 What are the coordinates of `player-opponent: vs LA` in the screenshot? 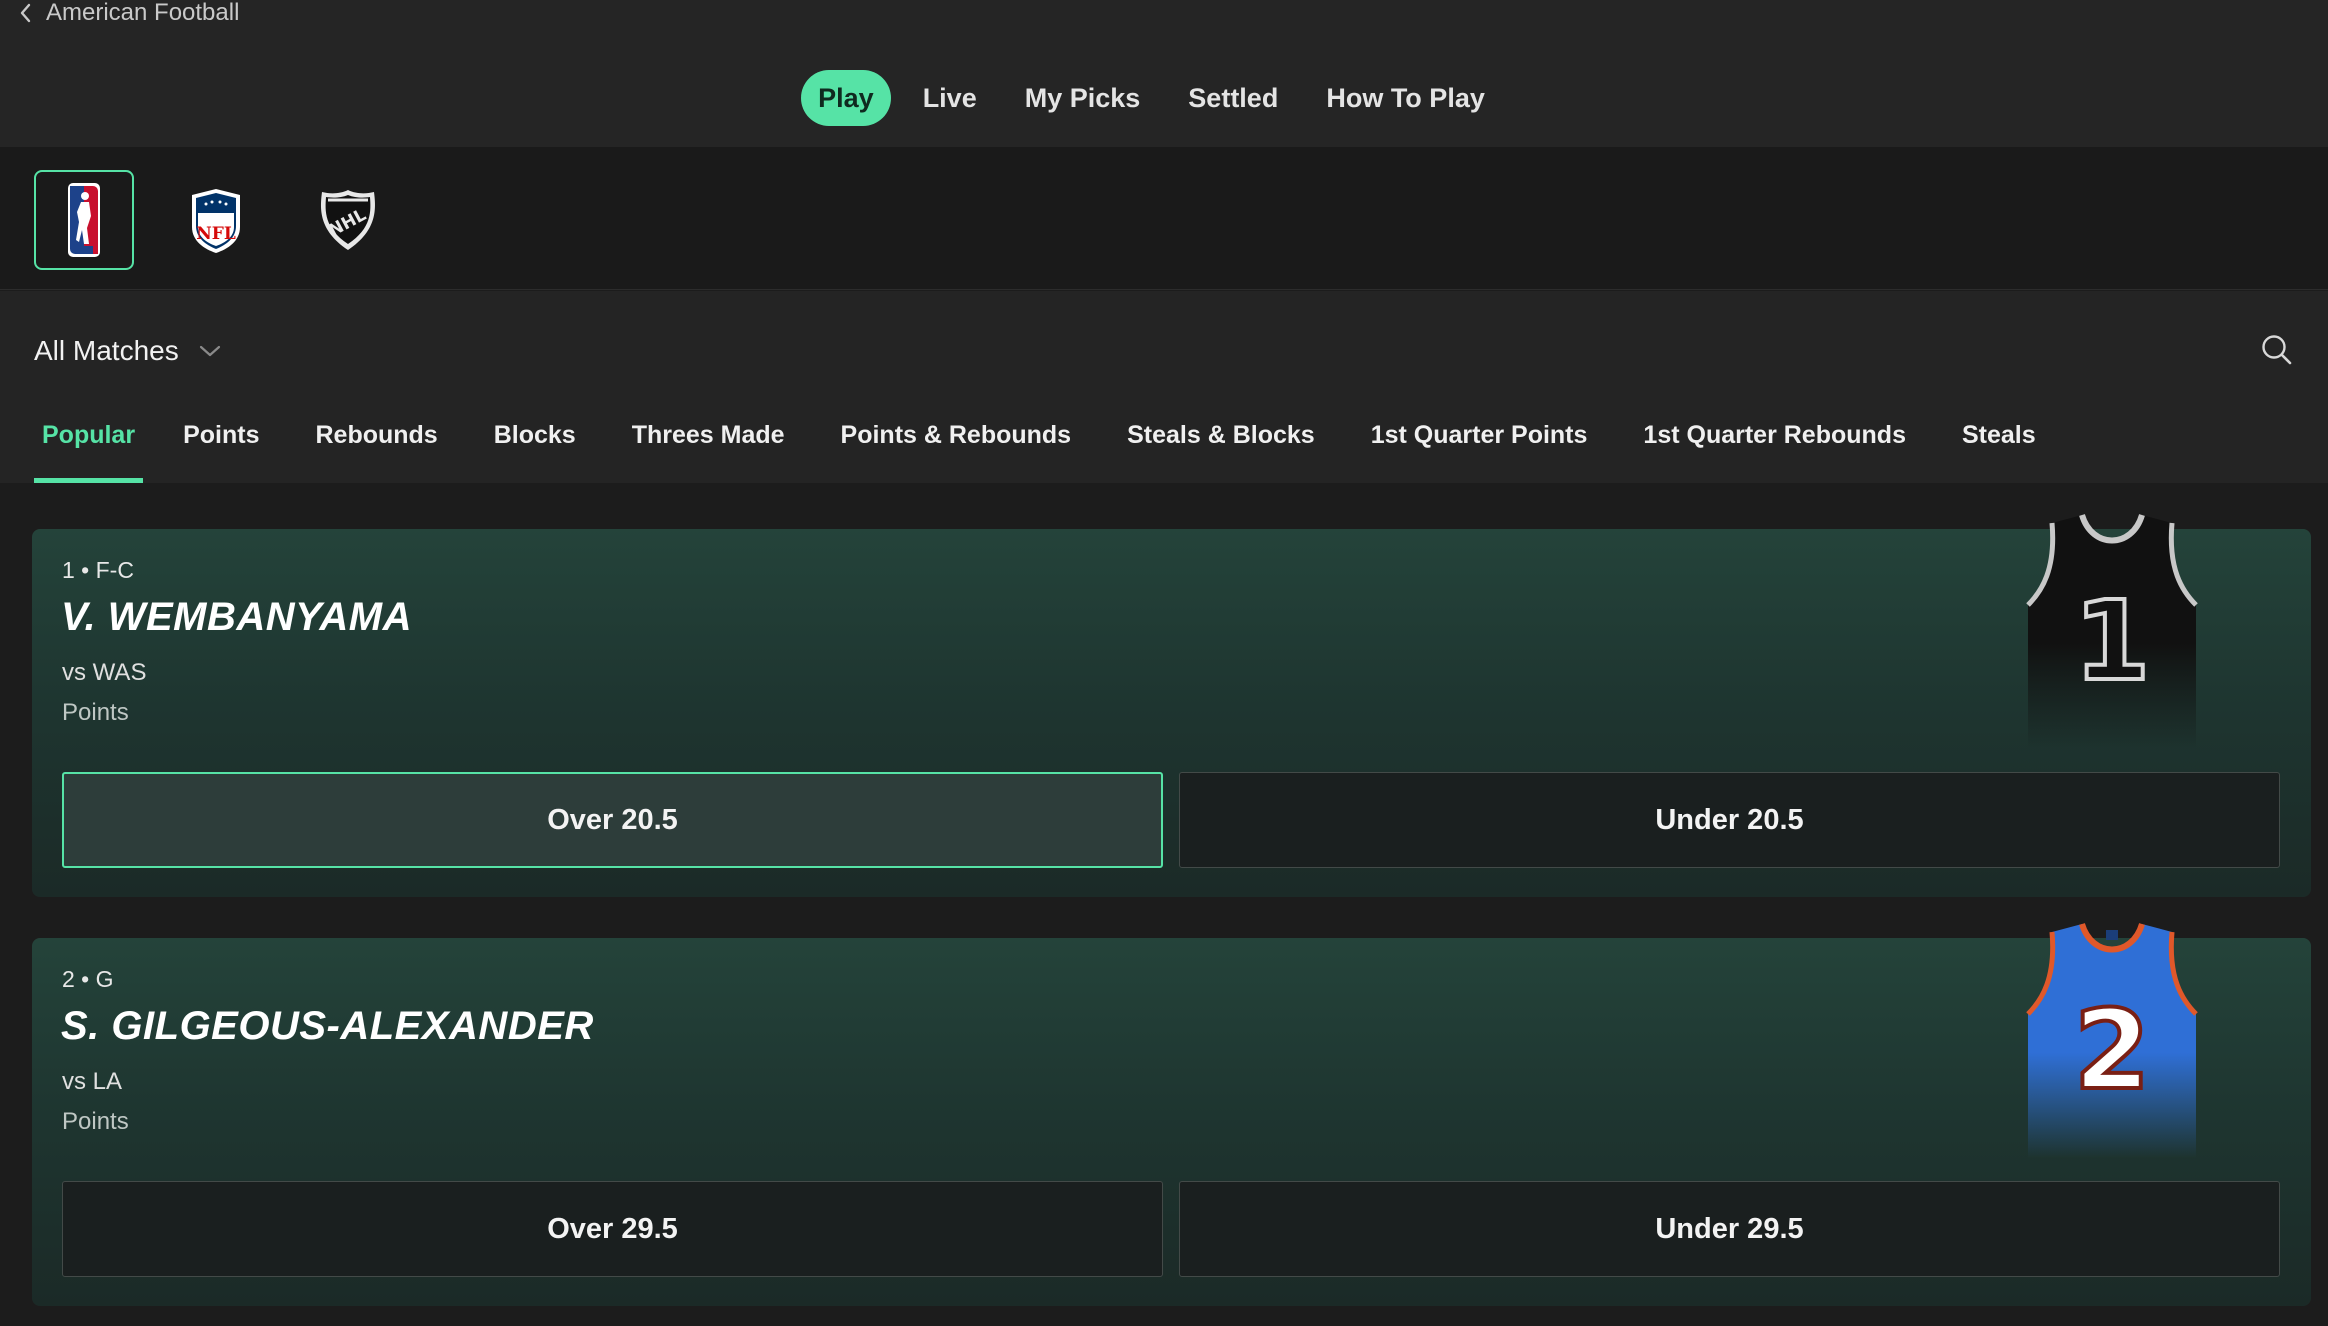 It's located at (92, 1081).